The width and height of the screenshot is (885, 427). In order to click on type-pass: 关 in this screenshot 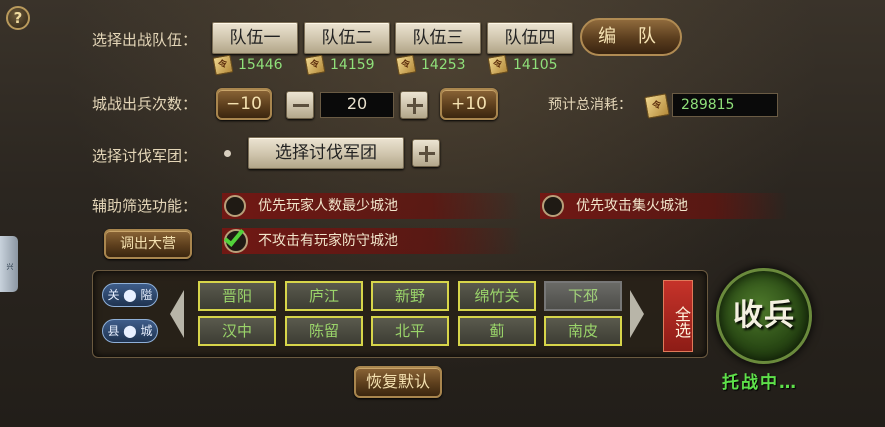, I will do `click(113, 295)`.